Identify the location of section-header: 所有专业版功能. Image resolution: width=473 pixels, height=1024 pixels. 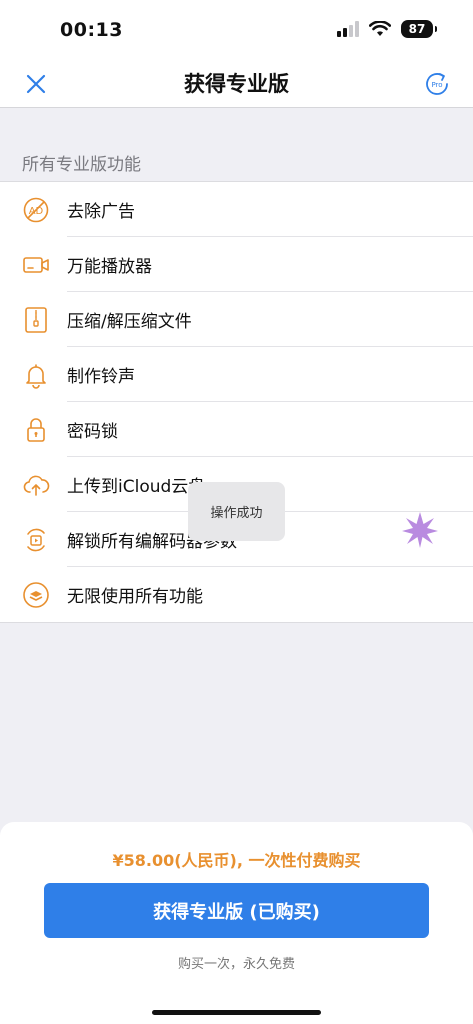
(81, 165).